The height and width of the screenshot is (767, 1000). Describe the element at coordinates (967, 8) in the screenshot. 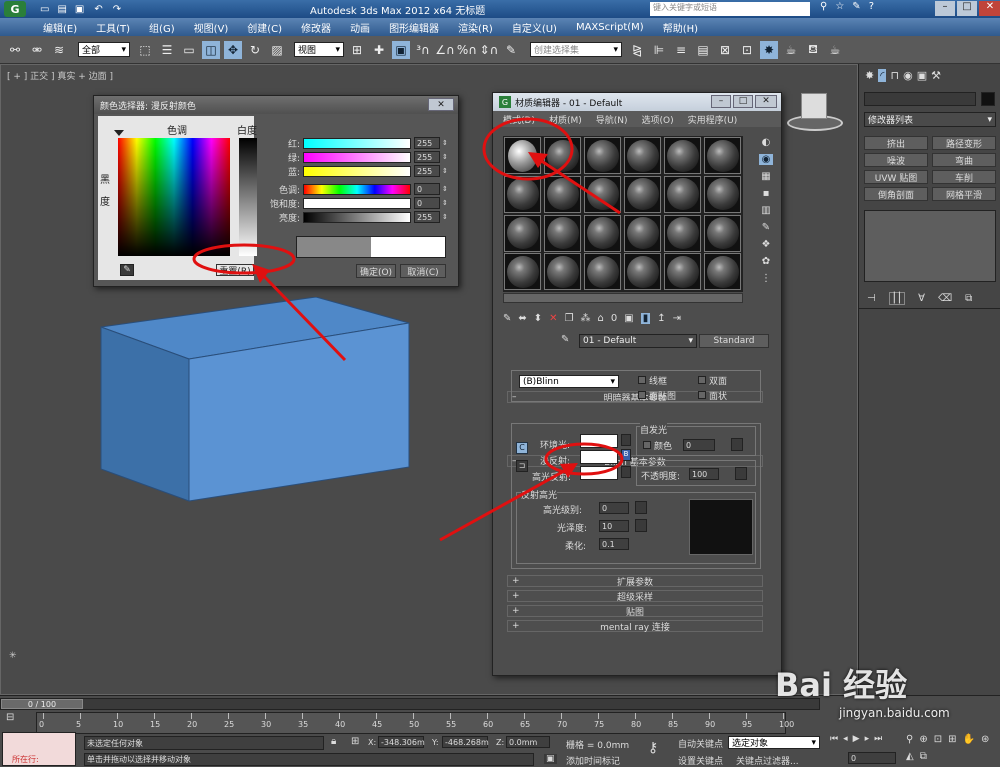

I see `maximize-button: □` at that location.